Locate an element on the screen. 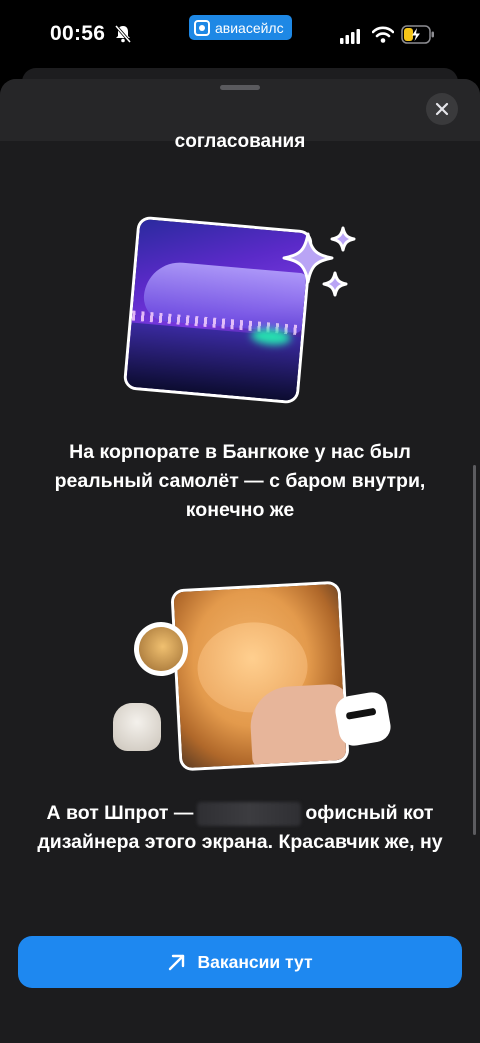 Image resolution: width=480 pixels, height=1043 pixels. close-icon is located at coordinates (442, 109).